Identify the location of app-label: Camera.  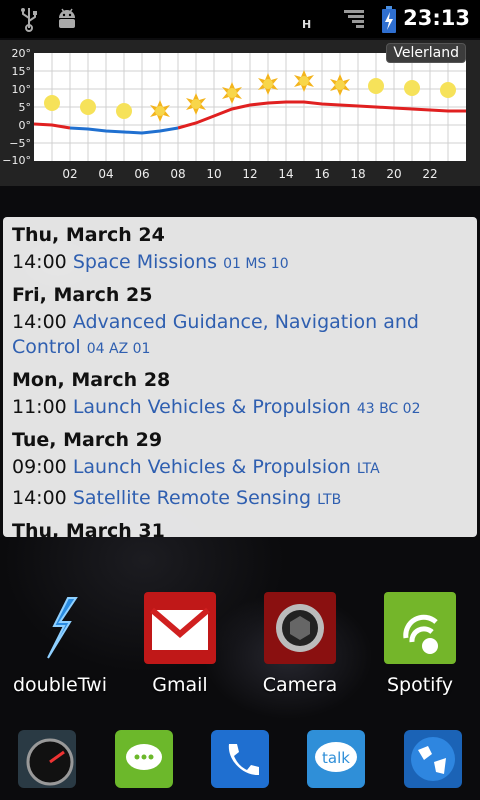
(300, 685).